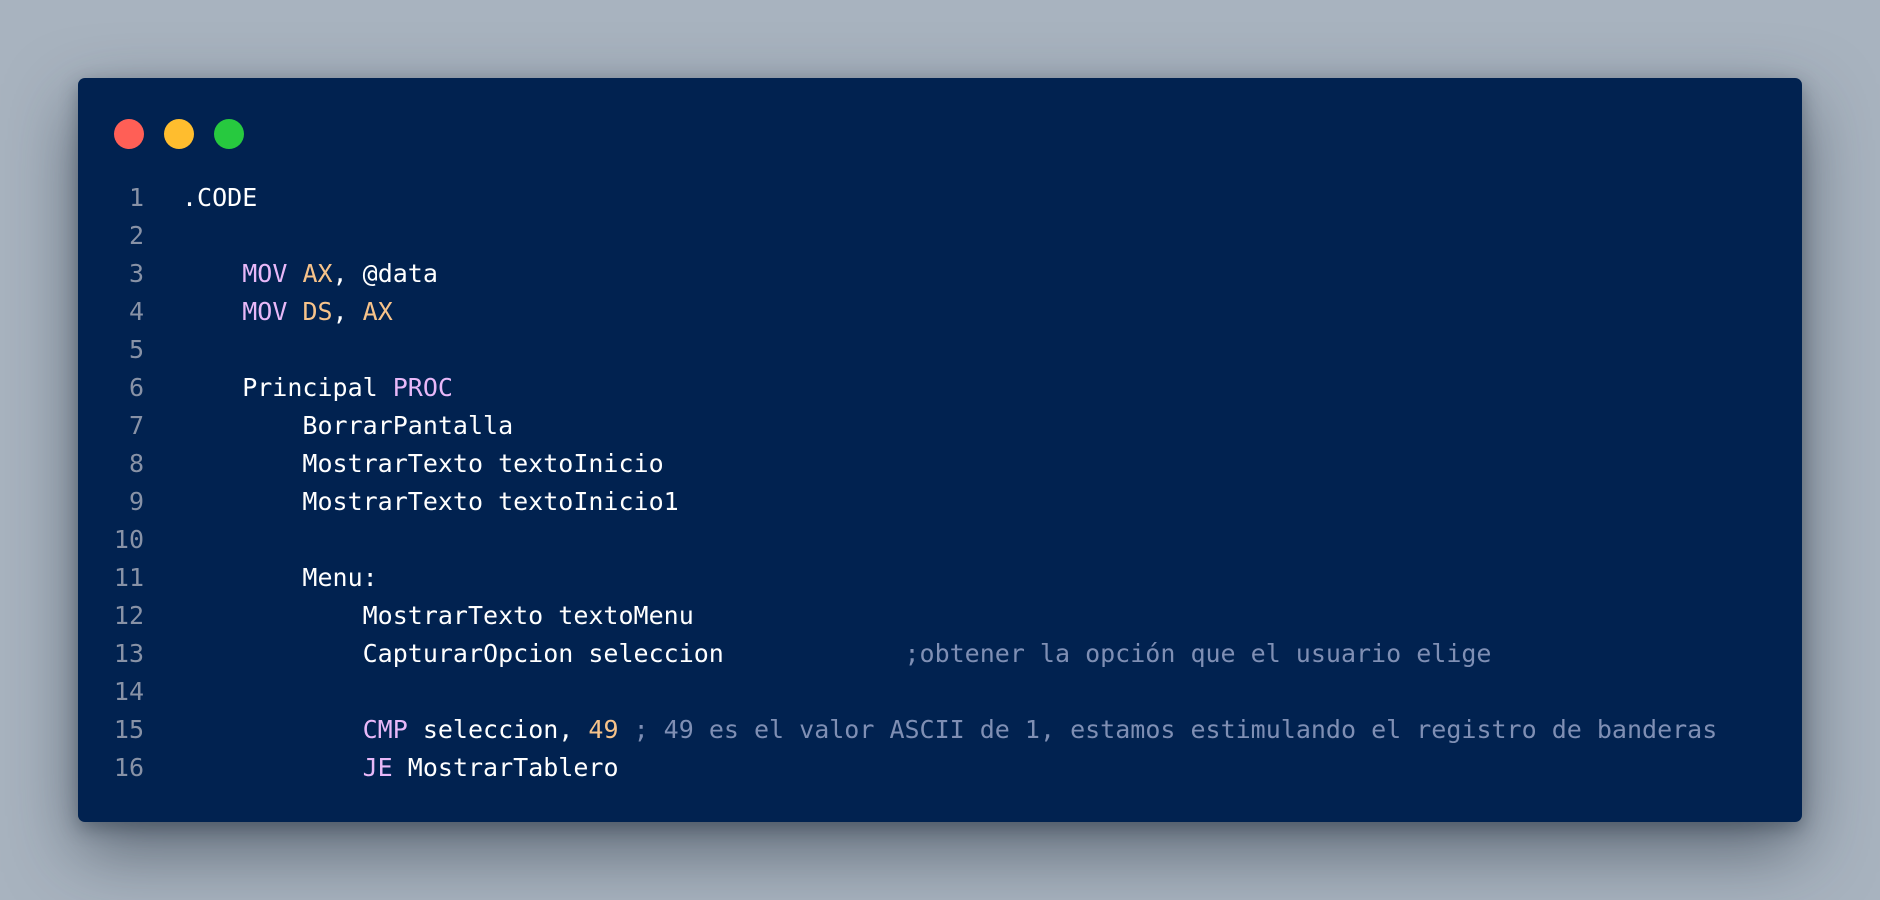 This screenshot has width=1880, height=900. Describe the element at coordinates (128, 691) in the screenshot. I see `line-number: 14` at that location.